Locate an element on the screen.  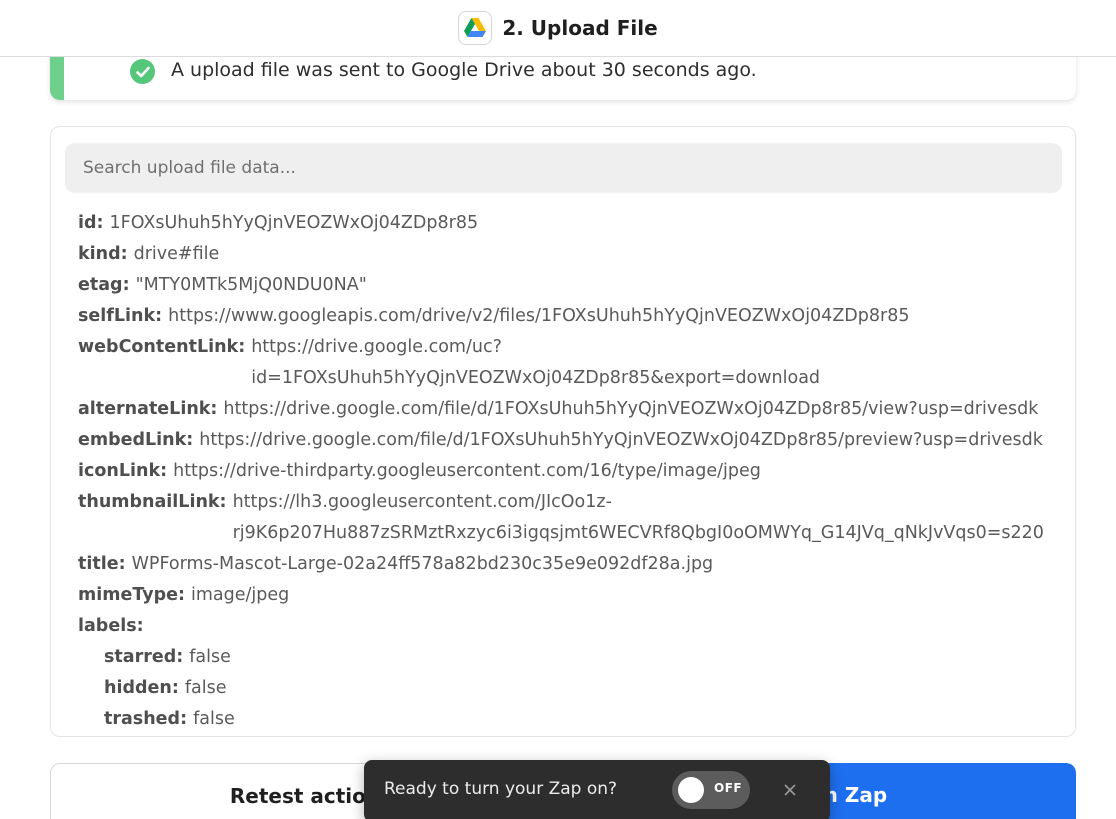
field-key: mimeType: is located at coordinates (131, 595).